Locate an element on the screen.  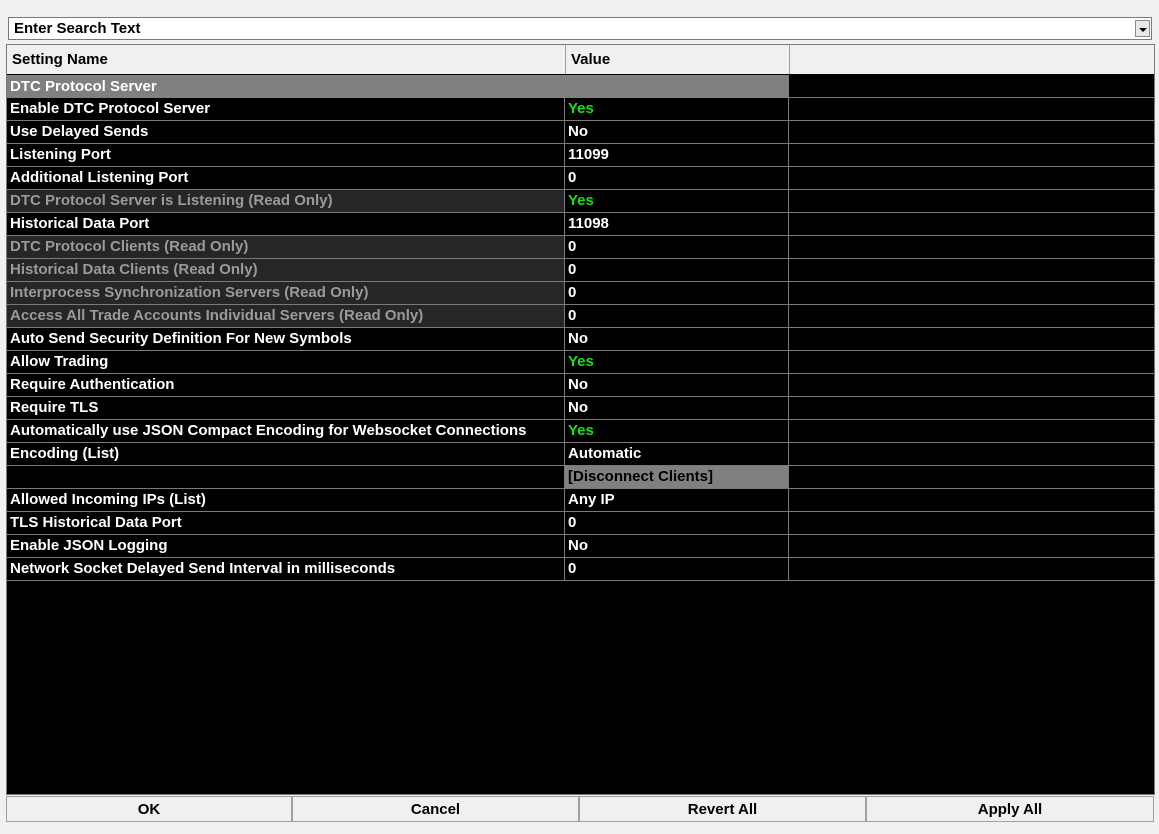
setting-name-cell: Enable DTC Protocol Server is located at coordinates (286, 109).